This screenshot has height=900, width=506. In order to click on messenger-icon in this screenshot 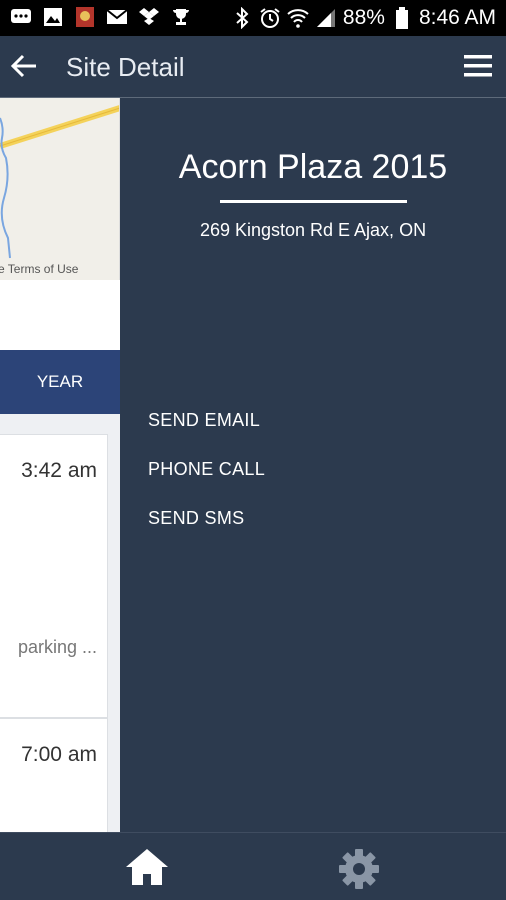, I will do `click(21, 17)`.